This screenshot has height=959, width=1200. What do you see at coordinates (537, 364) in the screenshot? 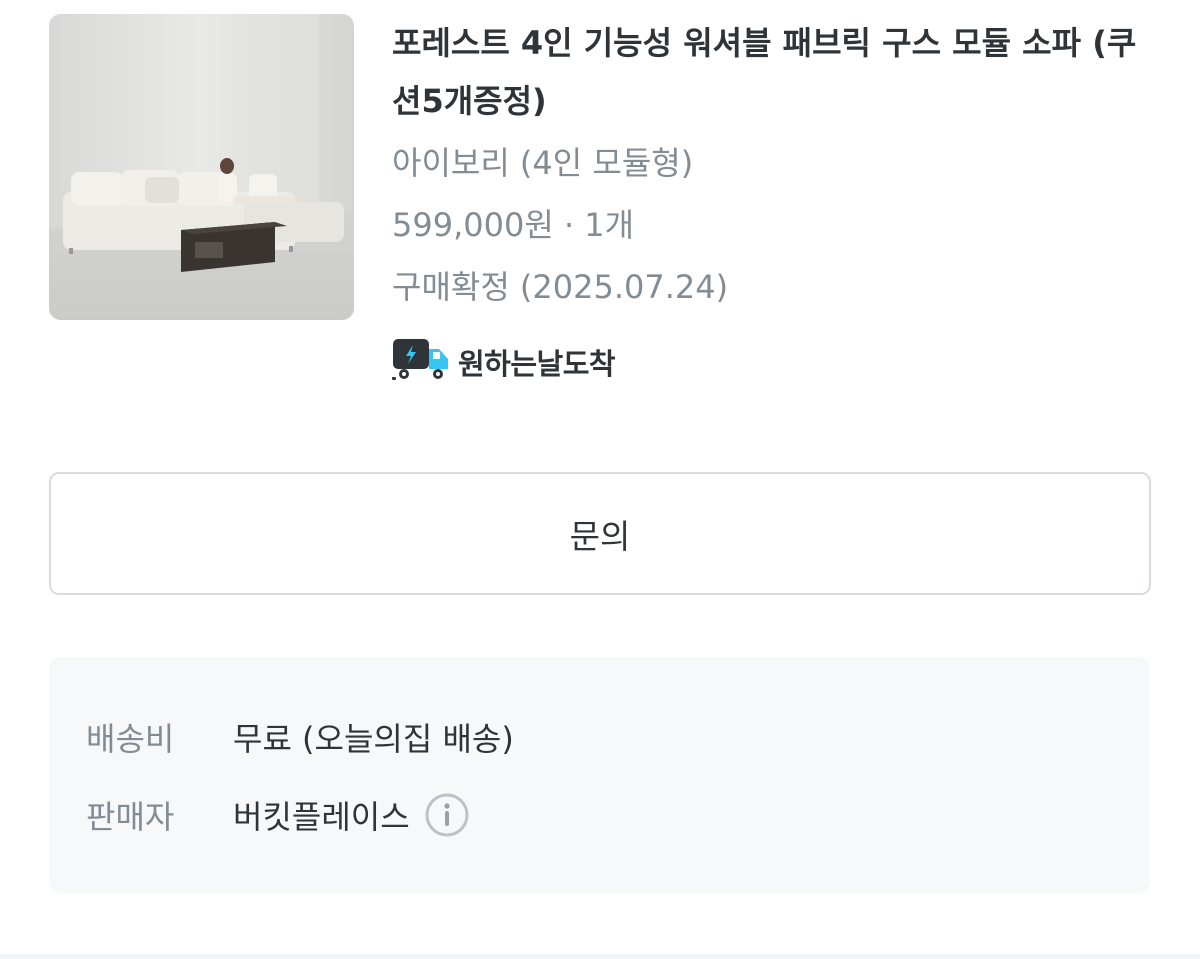
I see `delivery-badge-label: 원하는날도착` at bounding box center [537, 364].